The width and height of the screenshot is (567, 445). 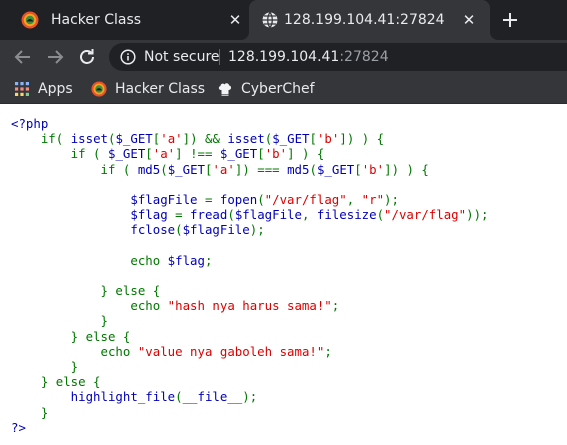 I want to click on forward-button, so click(x=55, y=57).